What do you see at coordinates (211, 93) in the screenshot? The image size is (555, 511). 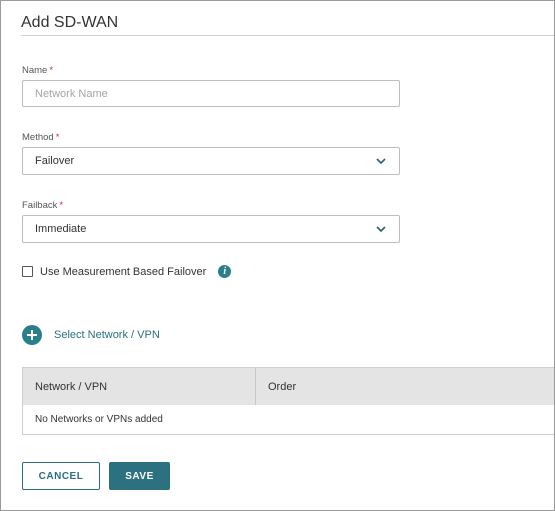 I see `name-input` at bounding box center [211, 93].